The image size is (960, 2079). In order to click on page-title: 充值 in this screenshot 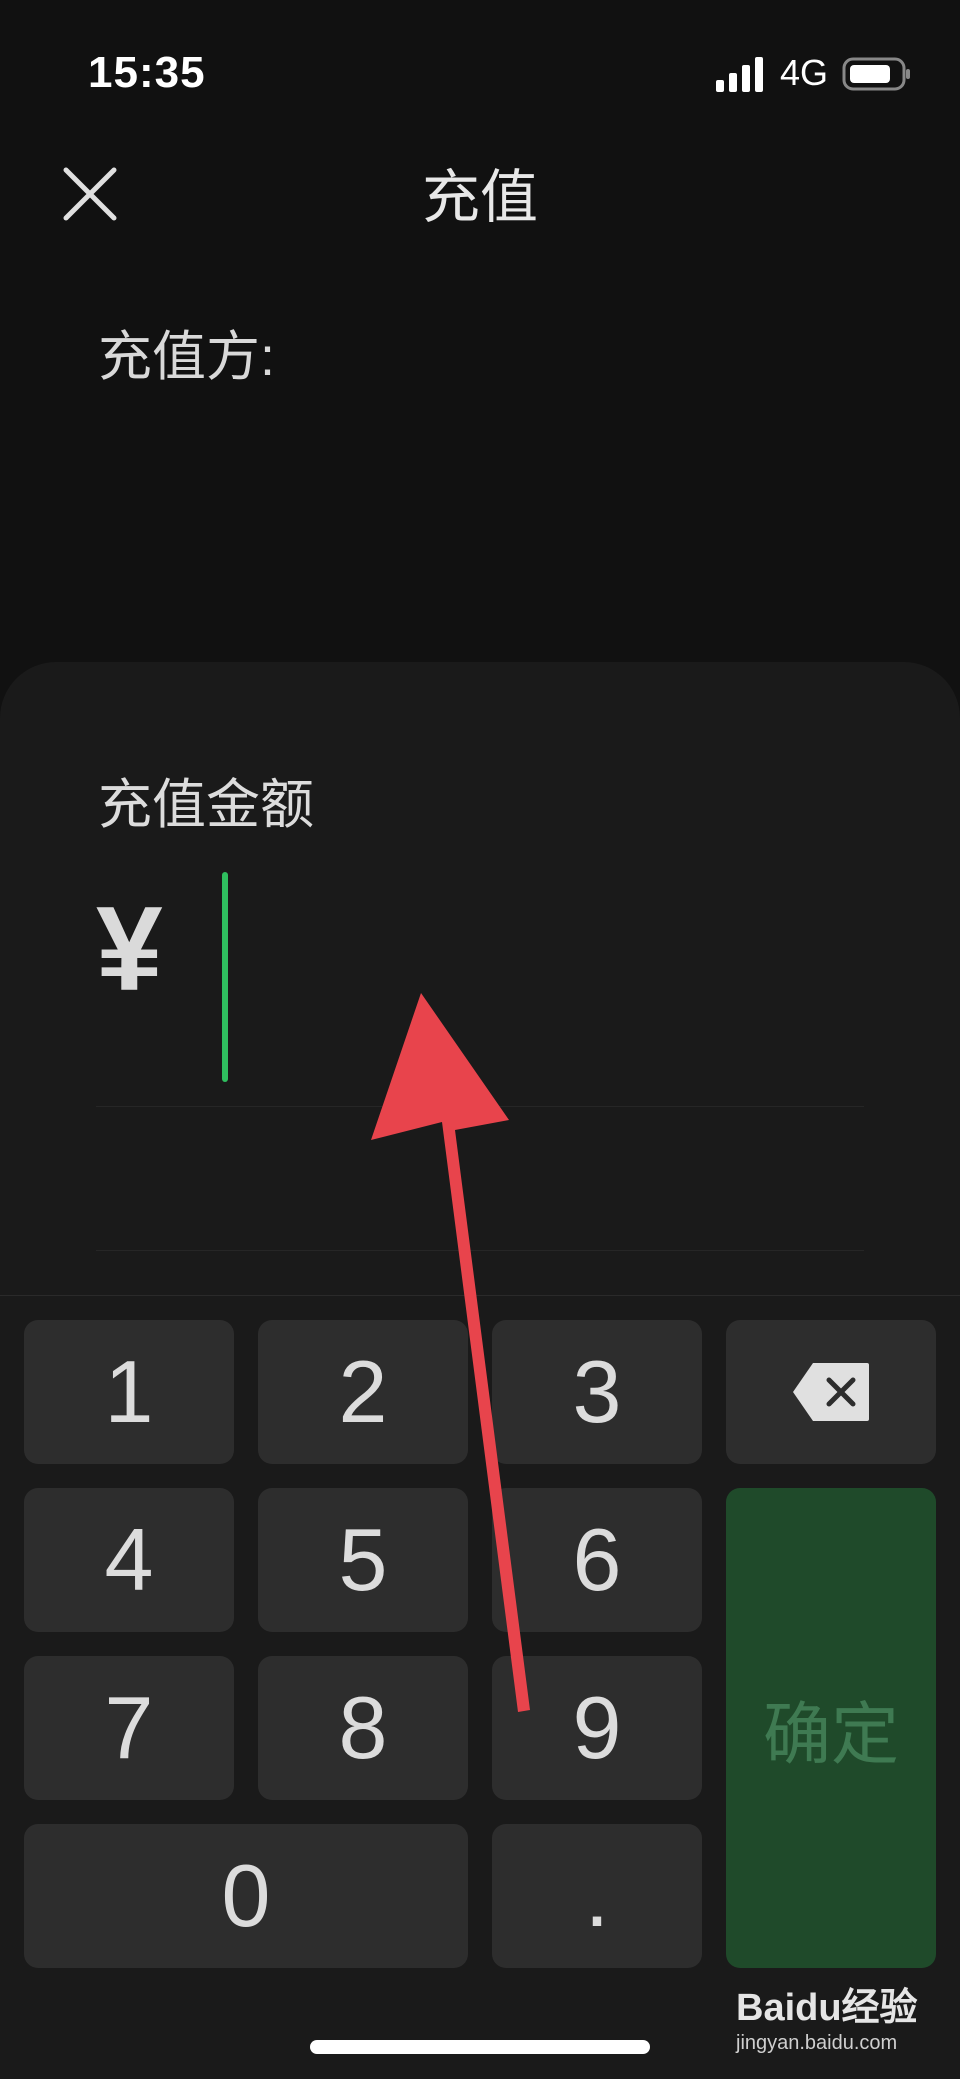, I will do `click(479, 197)`.